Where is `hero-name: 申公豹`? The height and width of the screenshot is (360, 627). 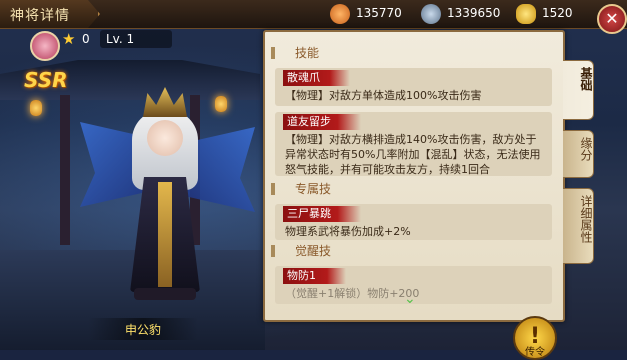
hero-name: 申公豹 is located at coordinates (142, 330).